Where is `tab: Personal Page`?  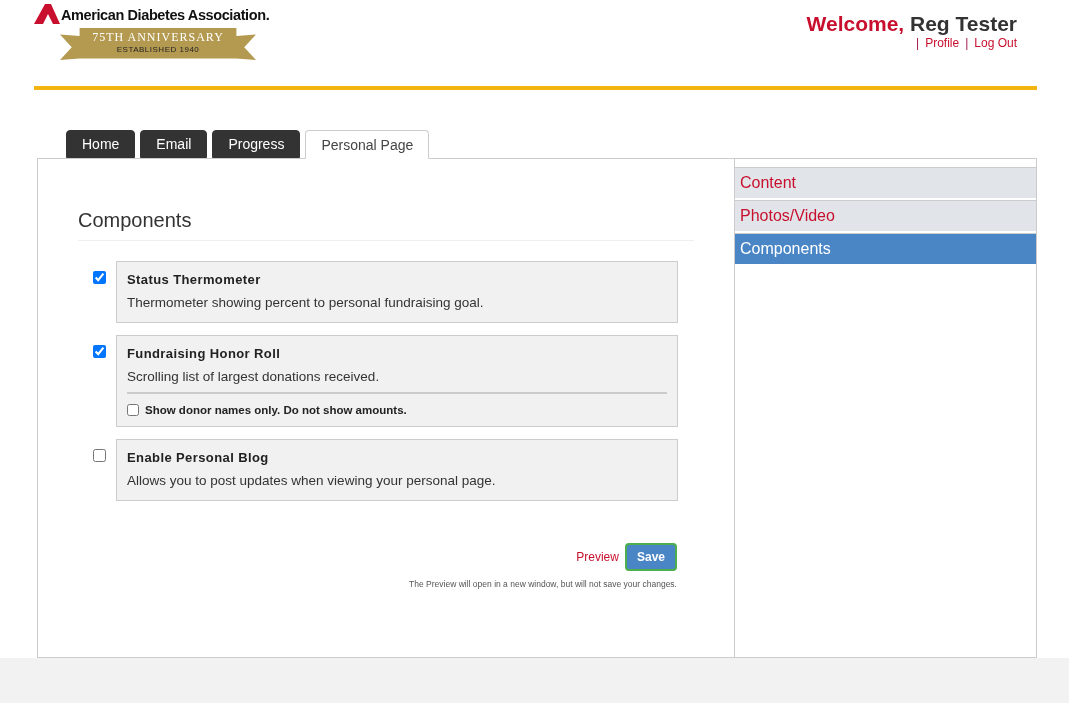 tab: Personal Page is located at coordinates (367, 144).